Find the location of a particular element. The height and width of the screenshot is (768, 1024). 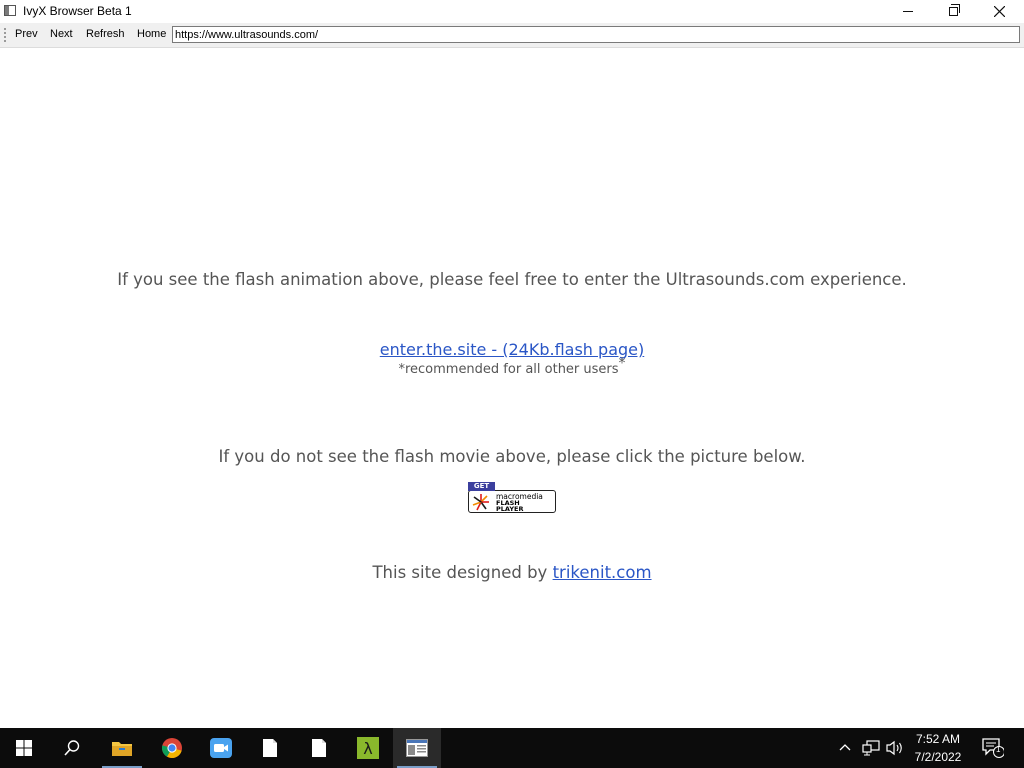

search-button is located at coordinates (72, 748).